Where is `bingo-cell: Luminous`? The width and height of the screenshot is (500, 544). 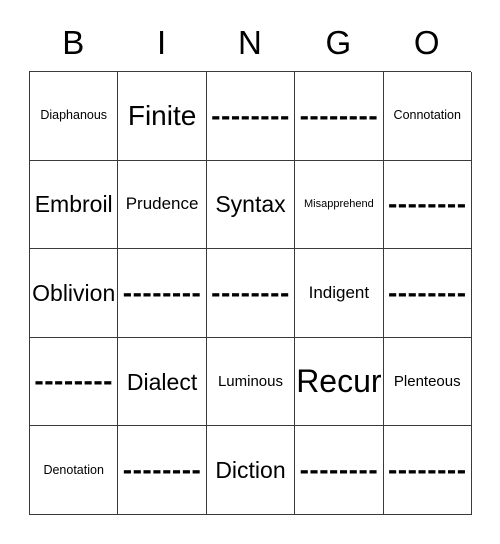 bingo-cell: Luminous is located at coordinates (251, 382).